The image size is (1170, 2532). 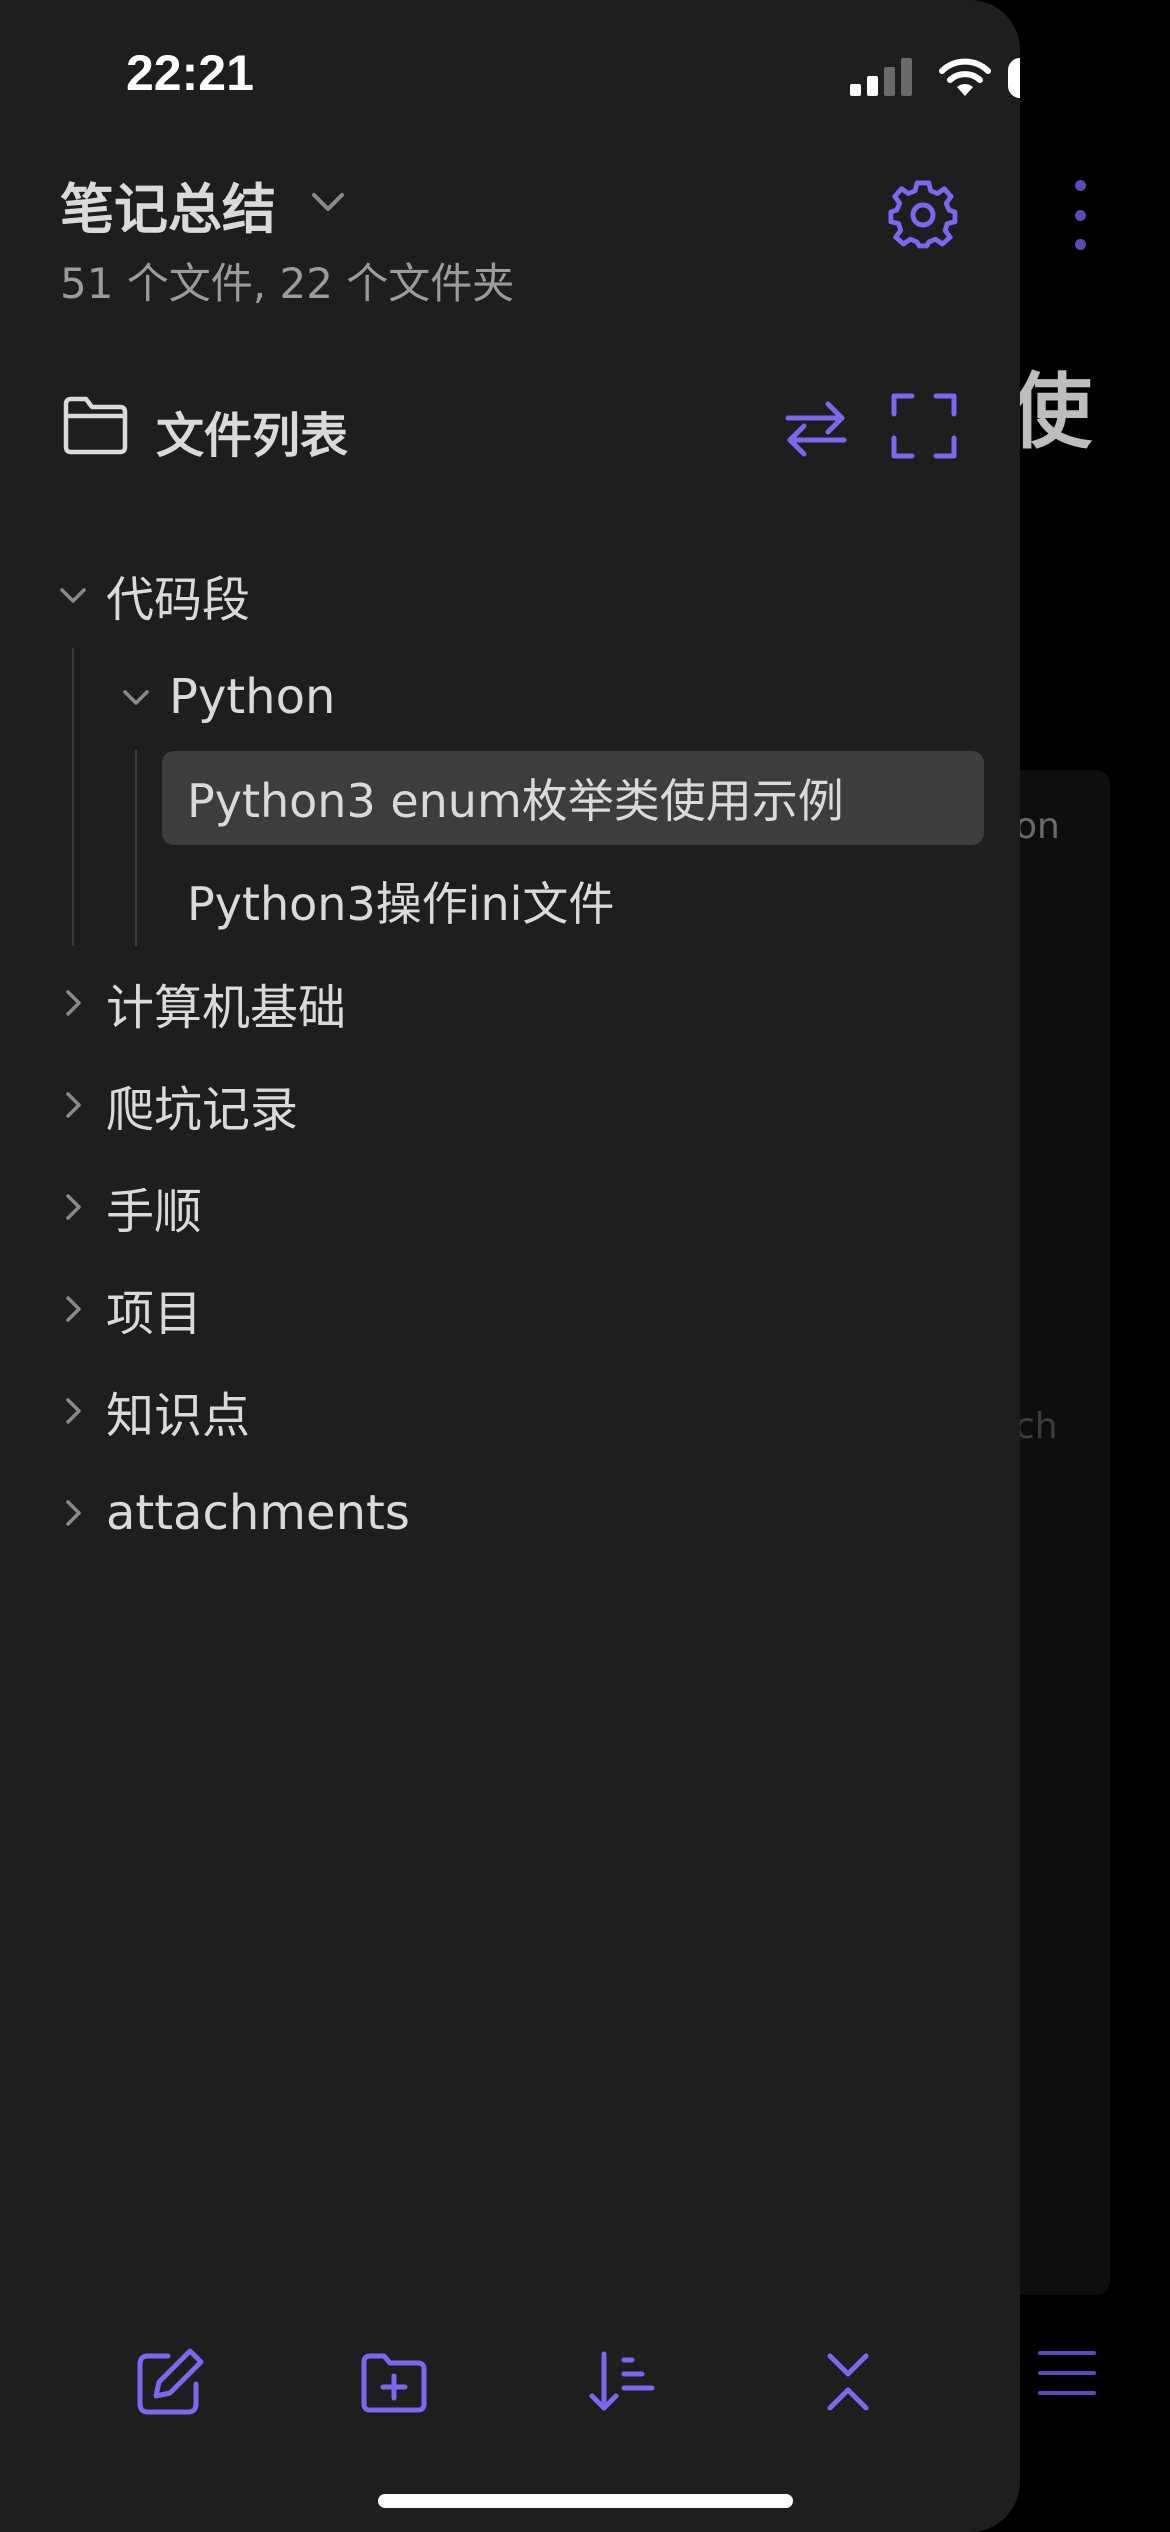 What do you see at coordinates (178, 600) in the screenshot?
I see `folder-label: 代码段` at bounding box center [178, 600].